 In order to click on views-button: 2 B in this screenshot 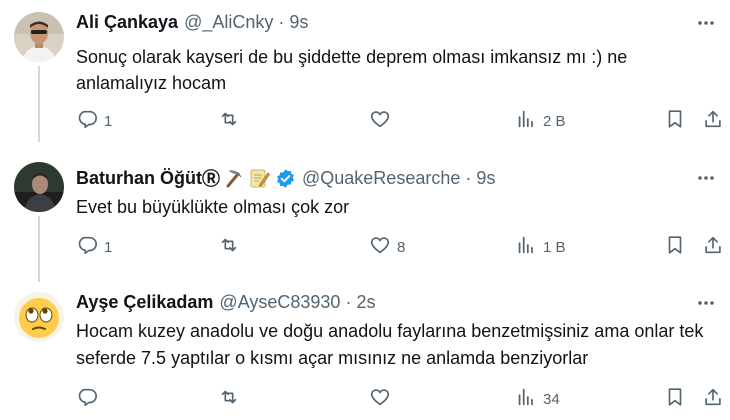, I will do `click(540, 121)`.